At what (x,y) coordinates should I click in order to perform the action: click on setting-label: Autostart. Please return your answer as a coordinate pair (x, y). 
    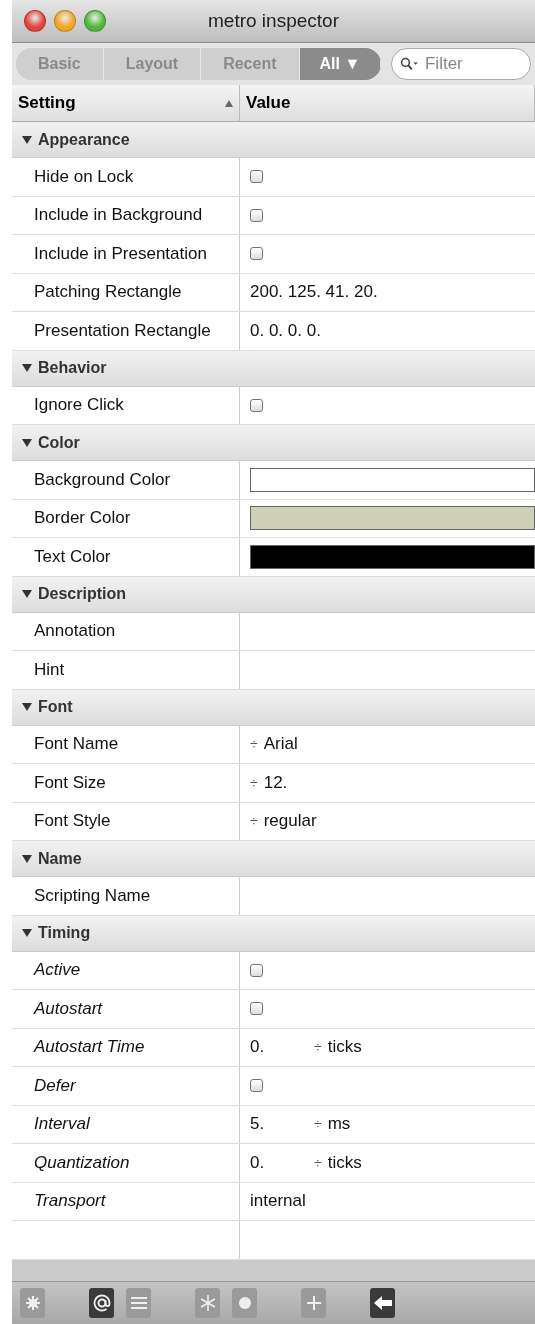
    Looking at the image, I should click on (68, 1008).